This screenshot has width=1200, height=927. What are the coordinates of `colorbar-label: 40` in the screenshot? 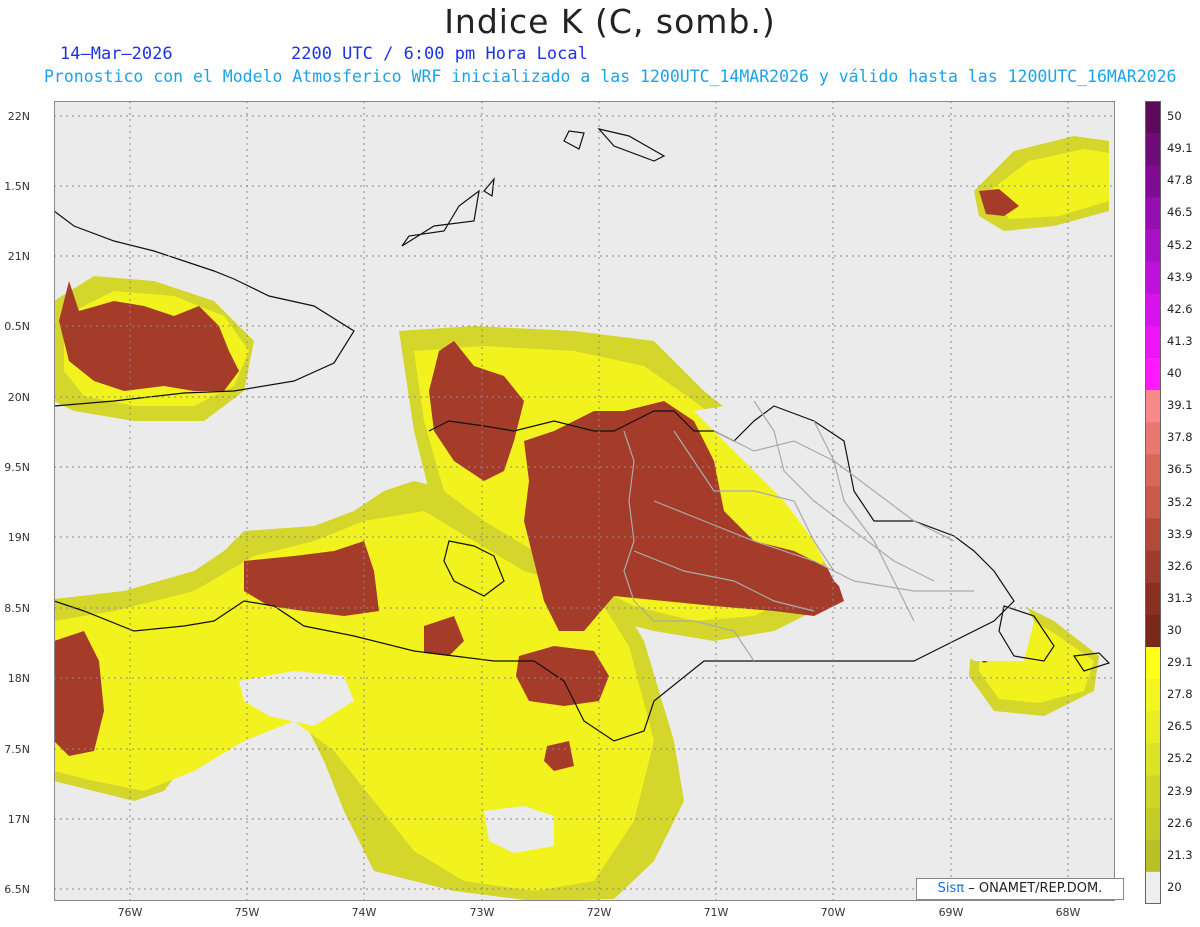 It's located at (1174, 373).